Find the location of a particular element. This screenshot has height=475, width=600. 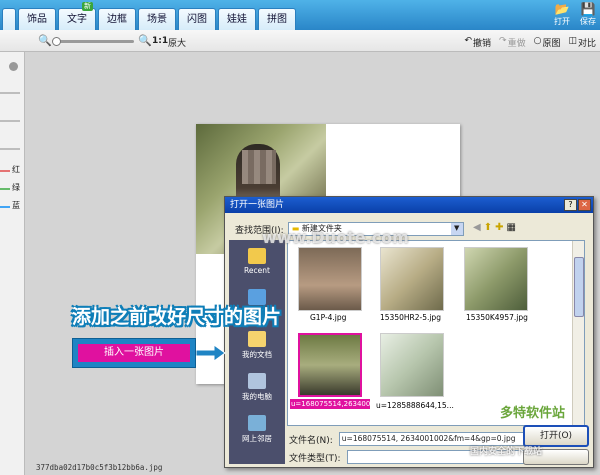

up-folder-icon: ⬆ is located at coordinates (488, 227).